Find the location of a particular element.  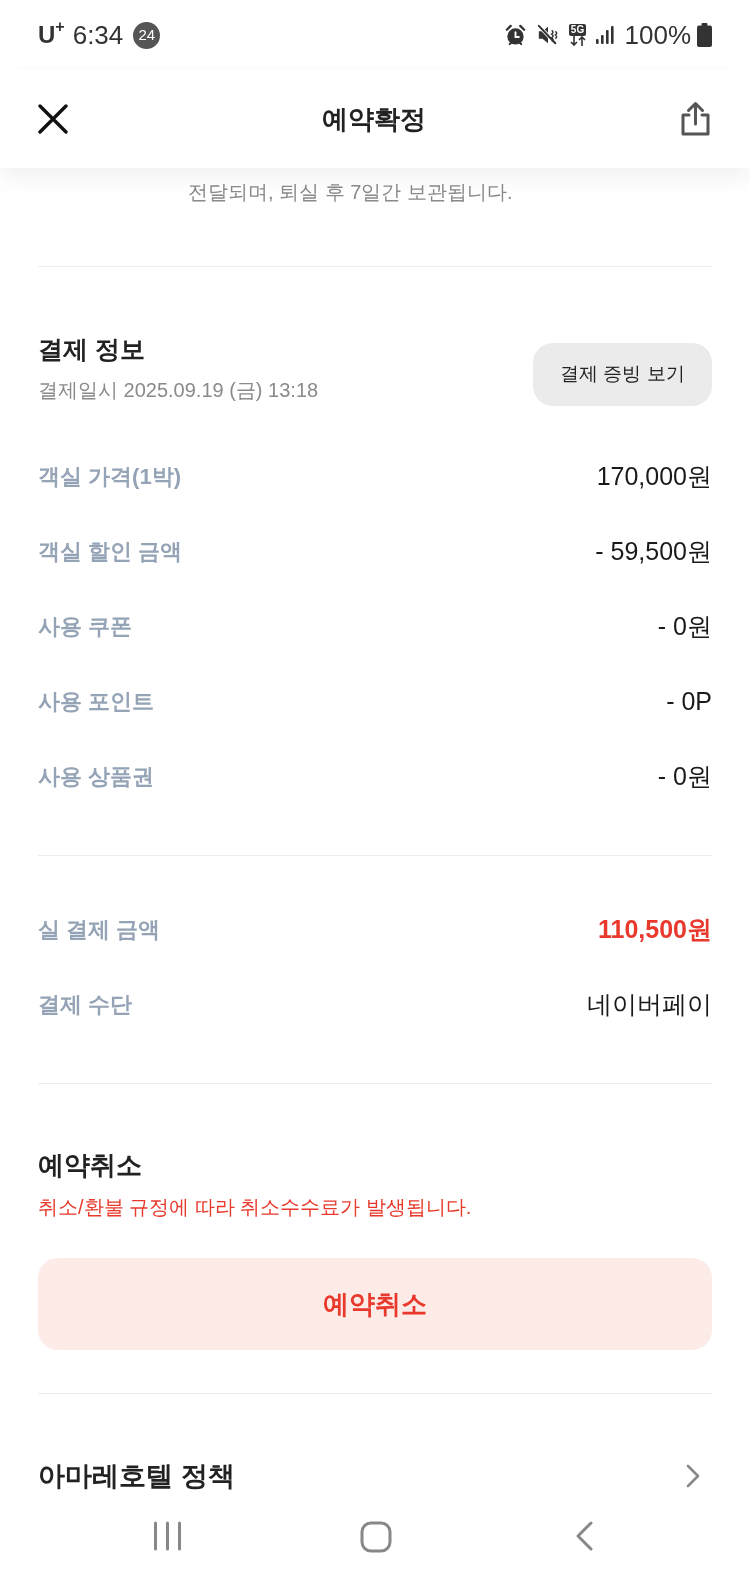

price-label: 객실 할인 금액 is located at coordinates (110, 552).